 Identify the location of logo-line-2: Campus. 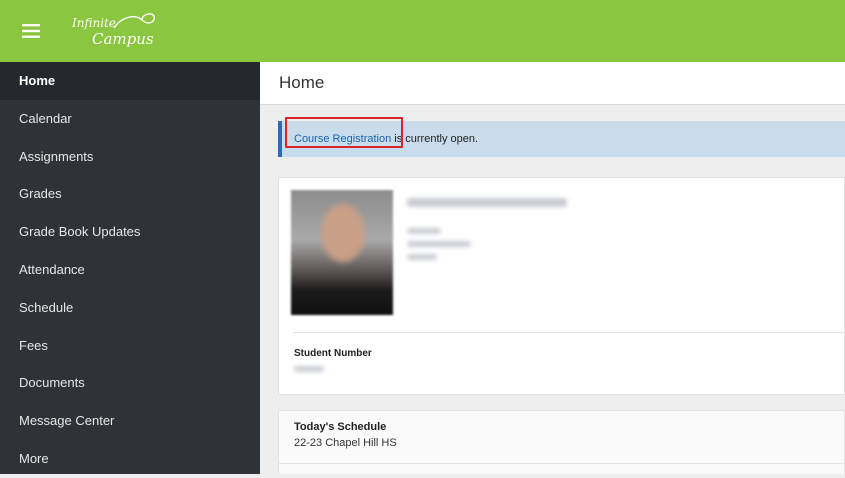
(123, 39).